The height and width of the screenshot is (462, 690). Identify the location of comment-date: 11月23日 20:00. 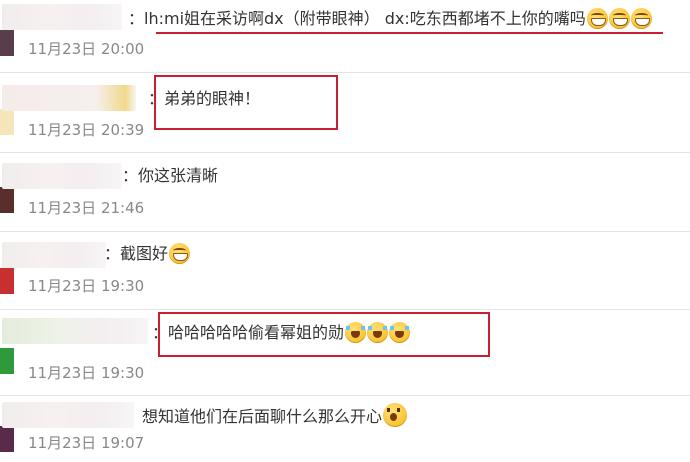
(86, 49).